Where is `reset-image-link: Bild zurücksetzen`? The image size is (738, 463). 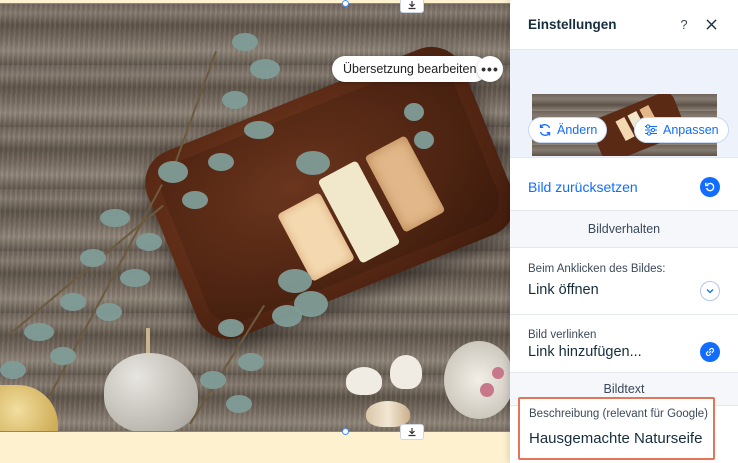 reset-image-link: Bild zurücksetzen is located at coordinates (614, 187).